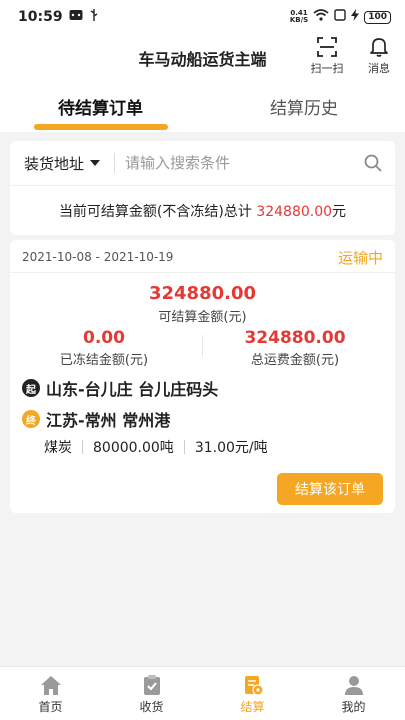 Image resolution: width=405 pixels, height=720 pixels. I want to click on search-card: 装货地址 当前可结算金额(不含冻结)总计 324880.00元, so click(202, 188).